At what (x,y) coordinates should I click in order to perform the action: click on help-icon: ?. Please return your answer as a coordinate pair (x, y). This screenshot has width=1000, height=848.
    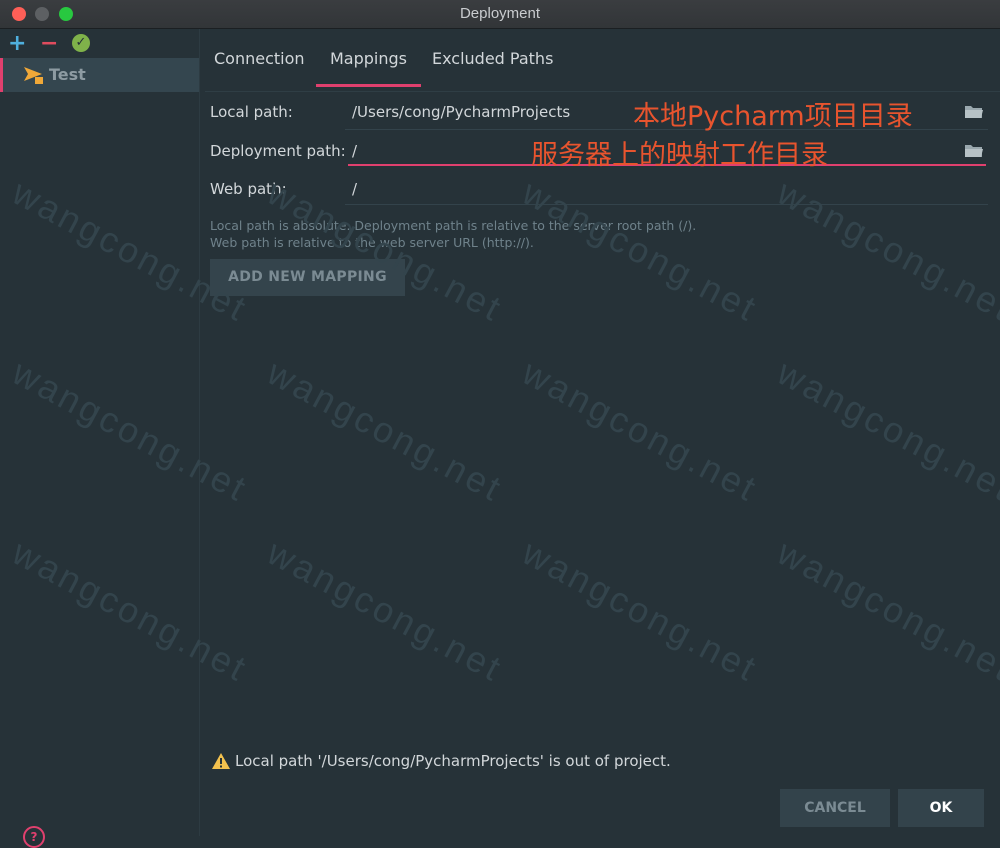
    Looking at the image, I should click on (34, 837).